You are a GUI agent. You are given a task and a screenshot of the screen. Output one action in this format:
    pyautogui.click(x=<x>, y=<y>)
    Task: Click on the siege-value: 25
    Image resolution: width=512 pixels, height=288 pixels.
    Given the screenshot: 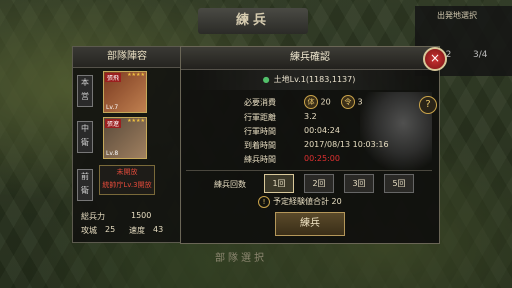 What is the action you would take?
    pyautogui.click(x=110, y=229)
    